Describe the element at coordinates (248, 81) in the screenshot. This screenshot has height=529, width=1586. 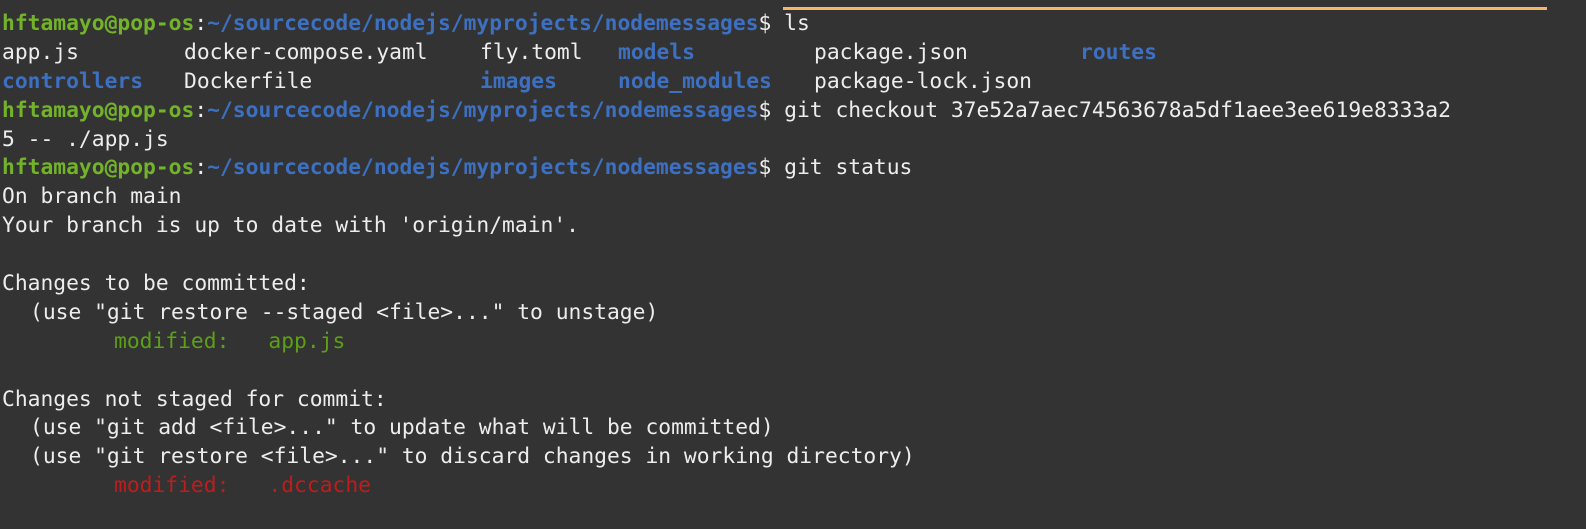
I see `ls-entry-file: Dockerfile` at that location.